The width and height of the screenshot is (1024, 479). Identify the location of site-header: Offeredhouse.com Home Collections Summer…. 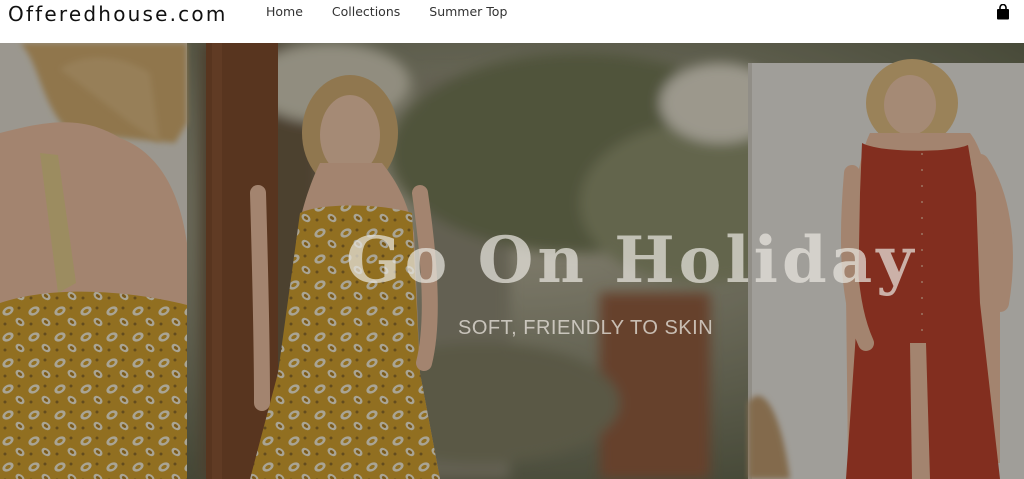
(512, 21).